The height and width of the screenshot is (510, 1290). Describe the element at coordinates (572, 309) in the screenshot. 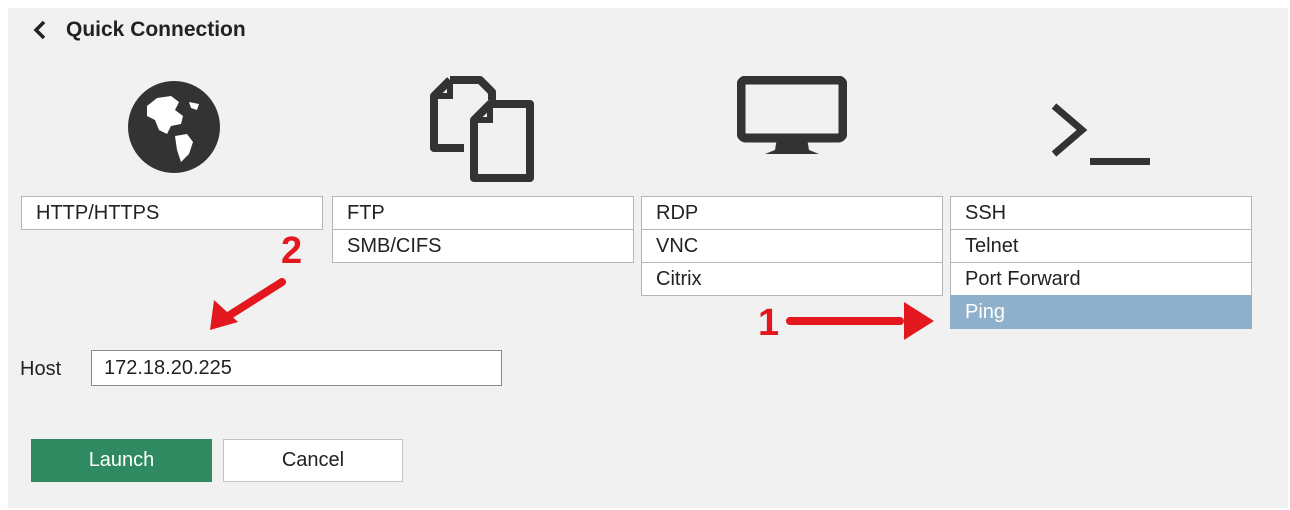

I see `annotation-arrows` at that location.